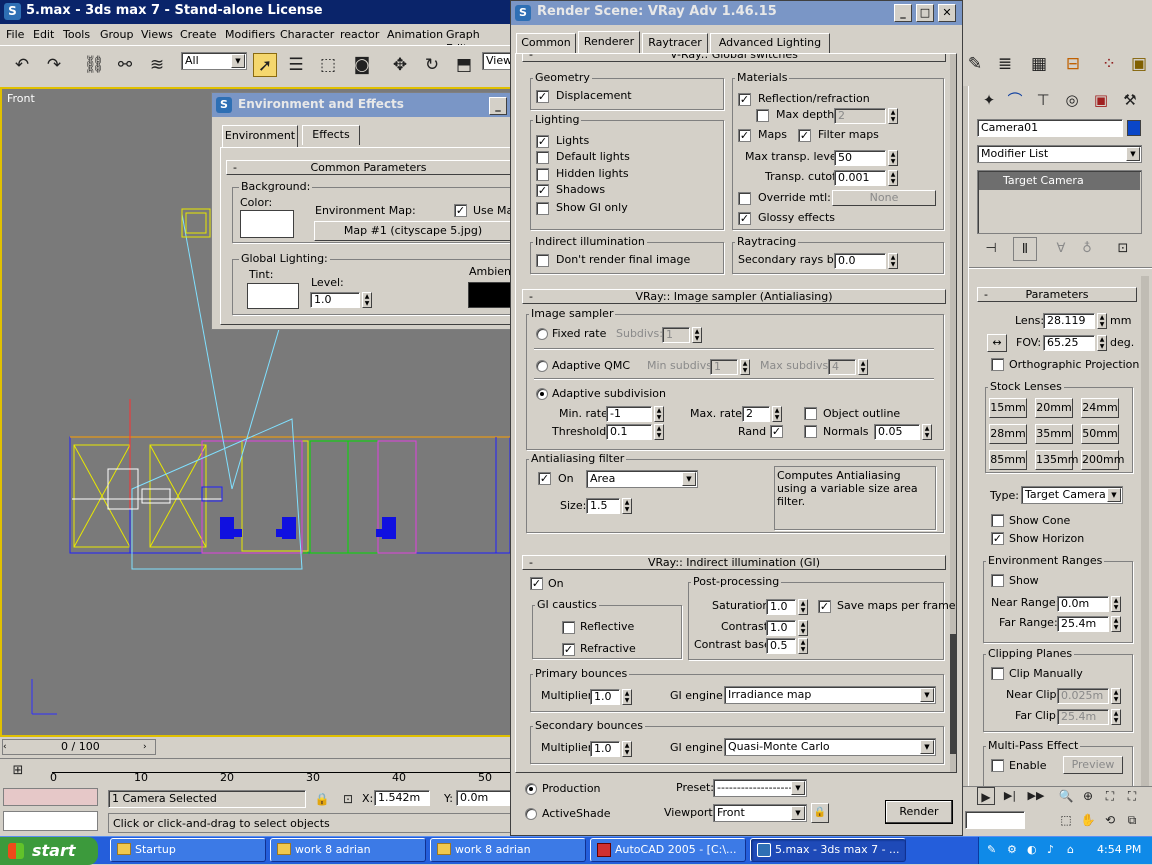 This screenshot has height=865, width=1152. Describe the element at coordinates (627, 697) in the screenshot. I see `primary-multiplier-spinner: ▲ ▼` at that location.